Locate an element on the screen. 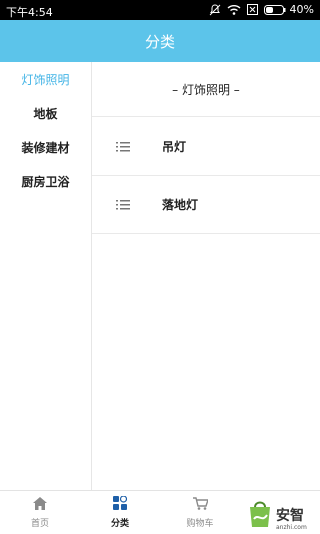 This screenshot has height=534, width=320. nav-label: 首页 is located at coordinates (39, 523).